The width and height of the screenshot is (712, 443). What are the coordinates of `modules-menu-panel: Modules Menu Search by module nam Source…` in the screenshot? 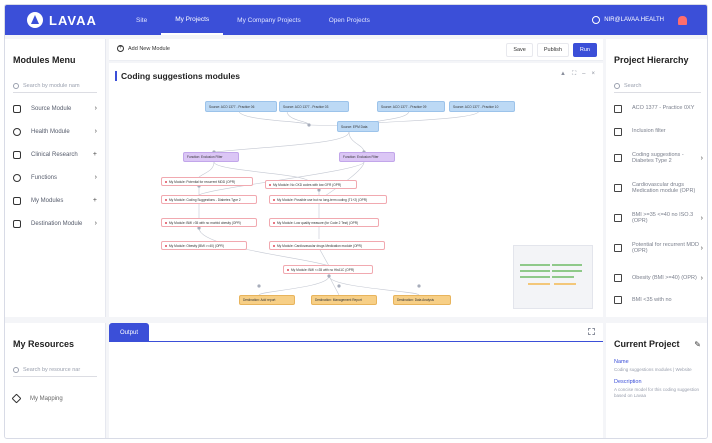 It's located at (55, 178).